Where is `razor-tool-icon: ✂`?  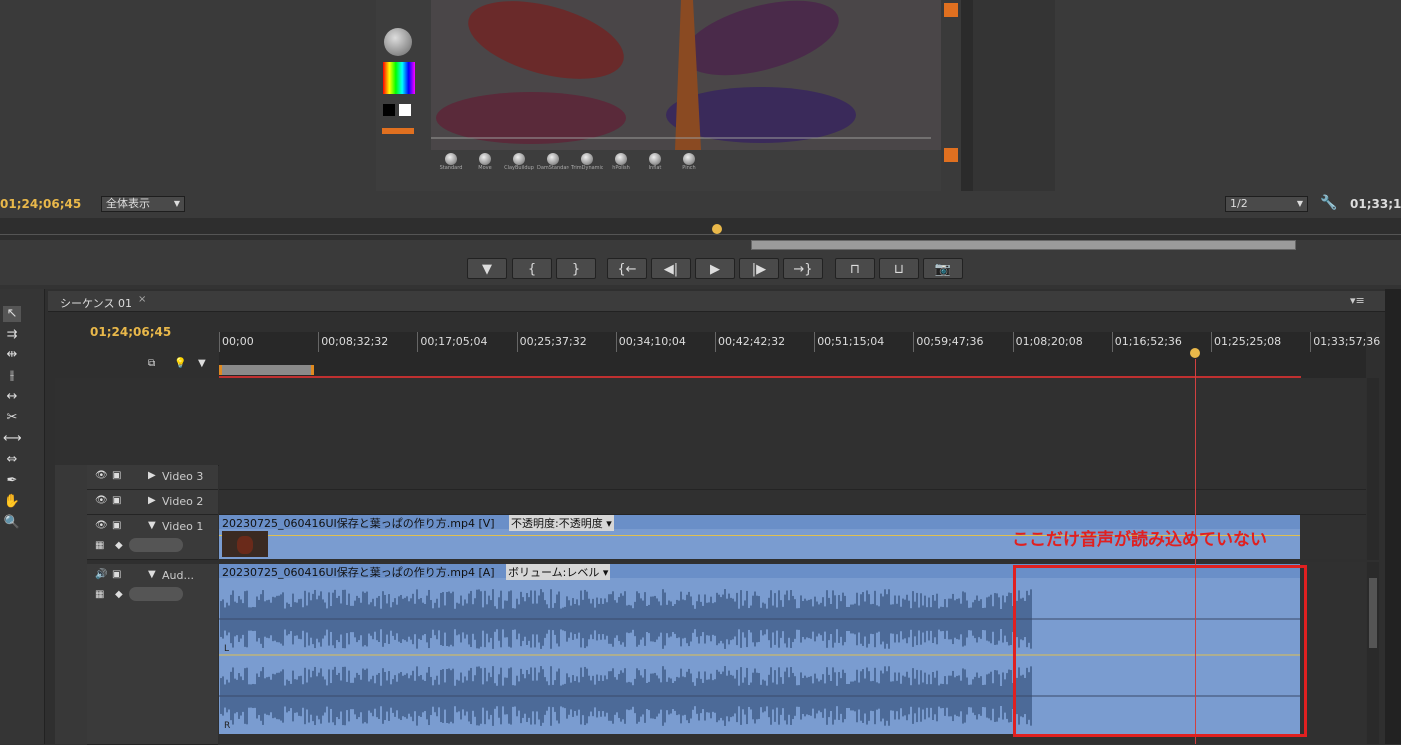
razor-tool-icon: ✂ is located at coordinates (12, 418).